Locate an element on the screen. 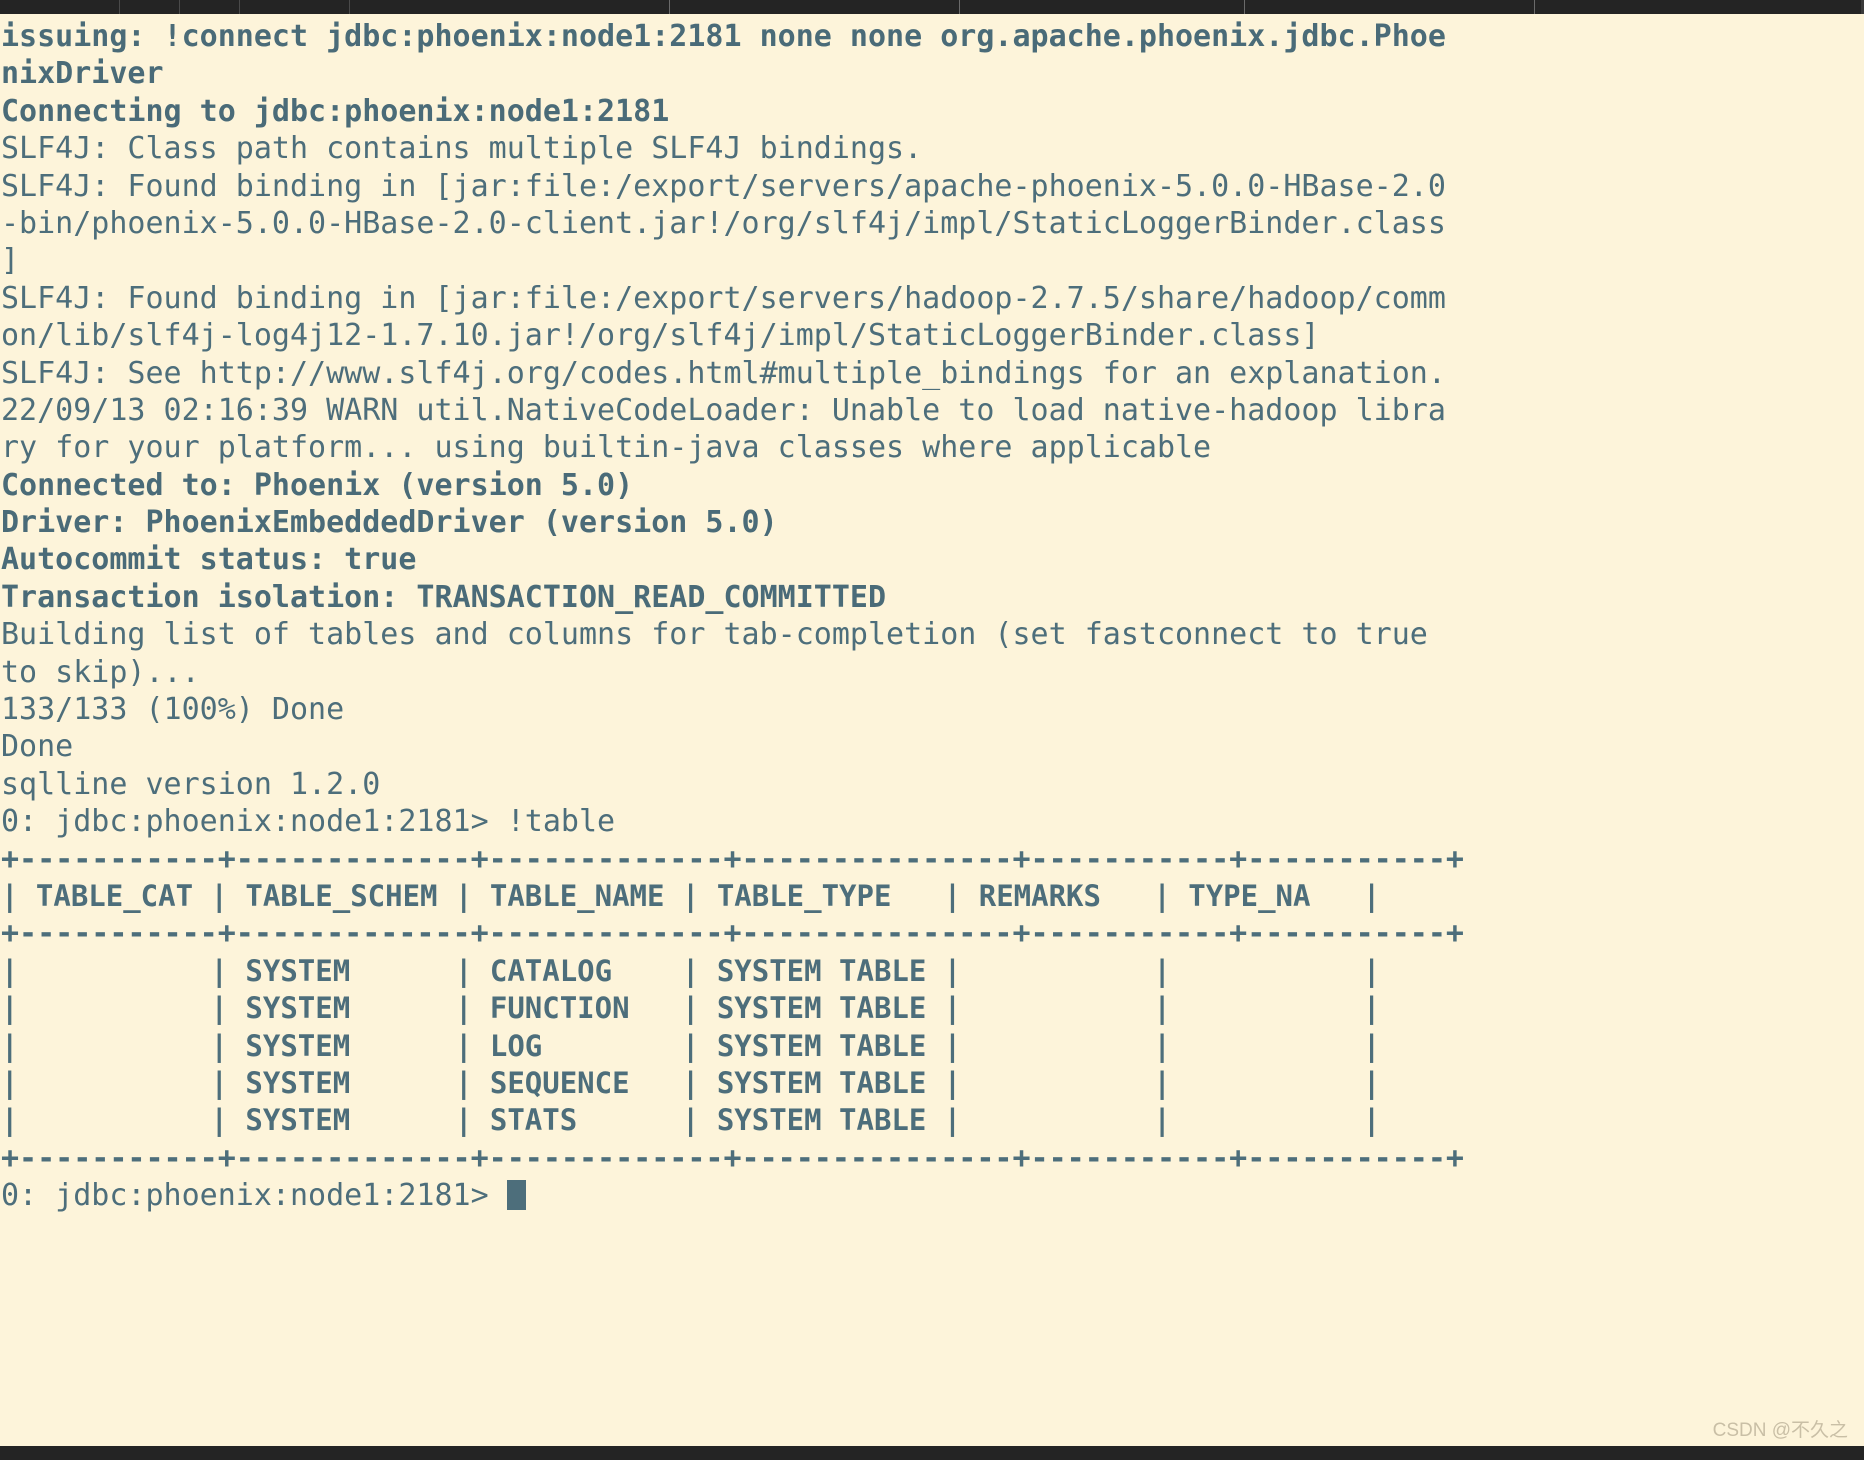 Image resolution: width=1864 pixels, height=1460 pixels. csdn-watermark: CSDN @不久之 is located at coordinates (1780, 1430).